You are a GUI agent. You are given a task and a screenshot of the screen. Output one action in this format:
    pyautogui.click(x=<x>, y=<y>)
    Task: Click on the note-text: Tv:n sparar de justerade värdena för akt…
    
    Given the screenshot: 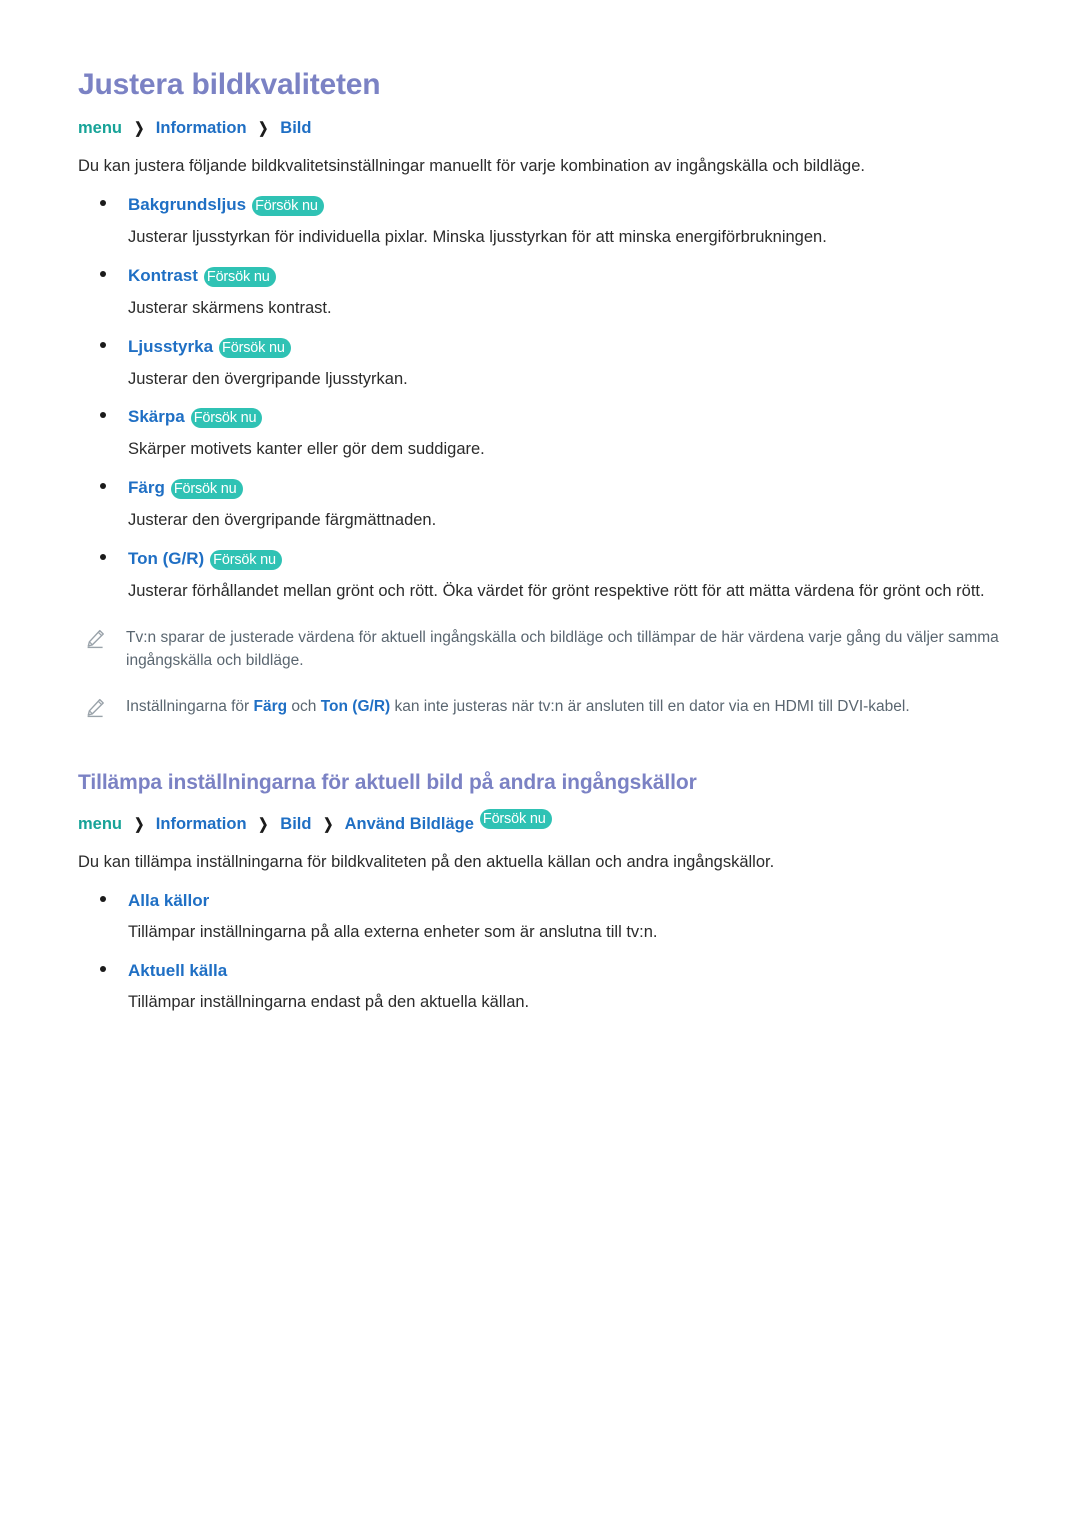 What is the action you would take?
    pyautogui.click(x=562, y=649)
    